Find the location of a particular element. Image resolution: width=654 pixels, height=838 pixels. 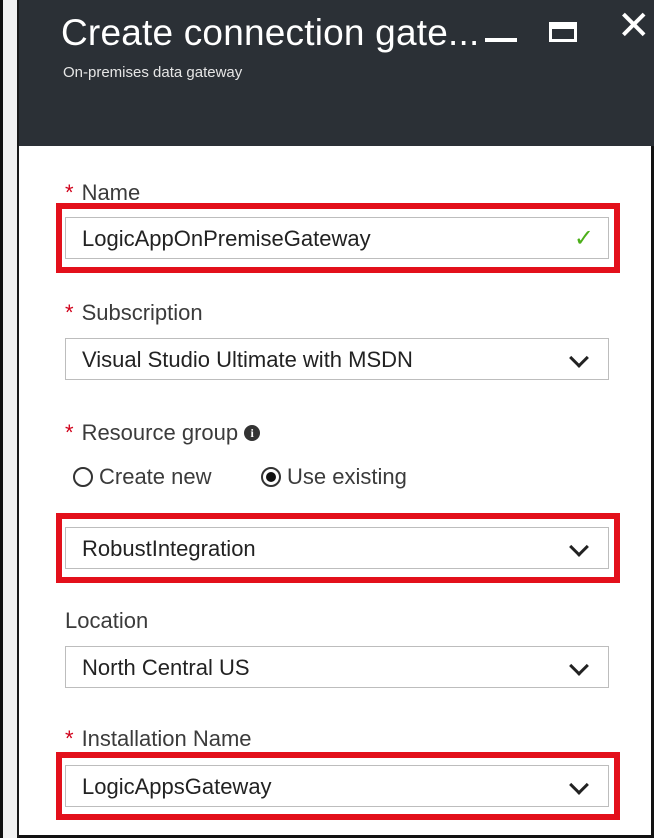

subscription-select: Visual Studio Ultimate with MSDN is located at coordinates (337, 359).